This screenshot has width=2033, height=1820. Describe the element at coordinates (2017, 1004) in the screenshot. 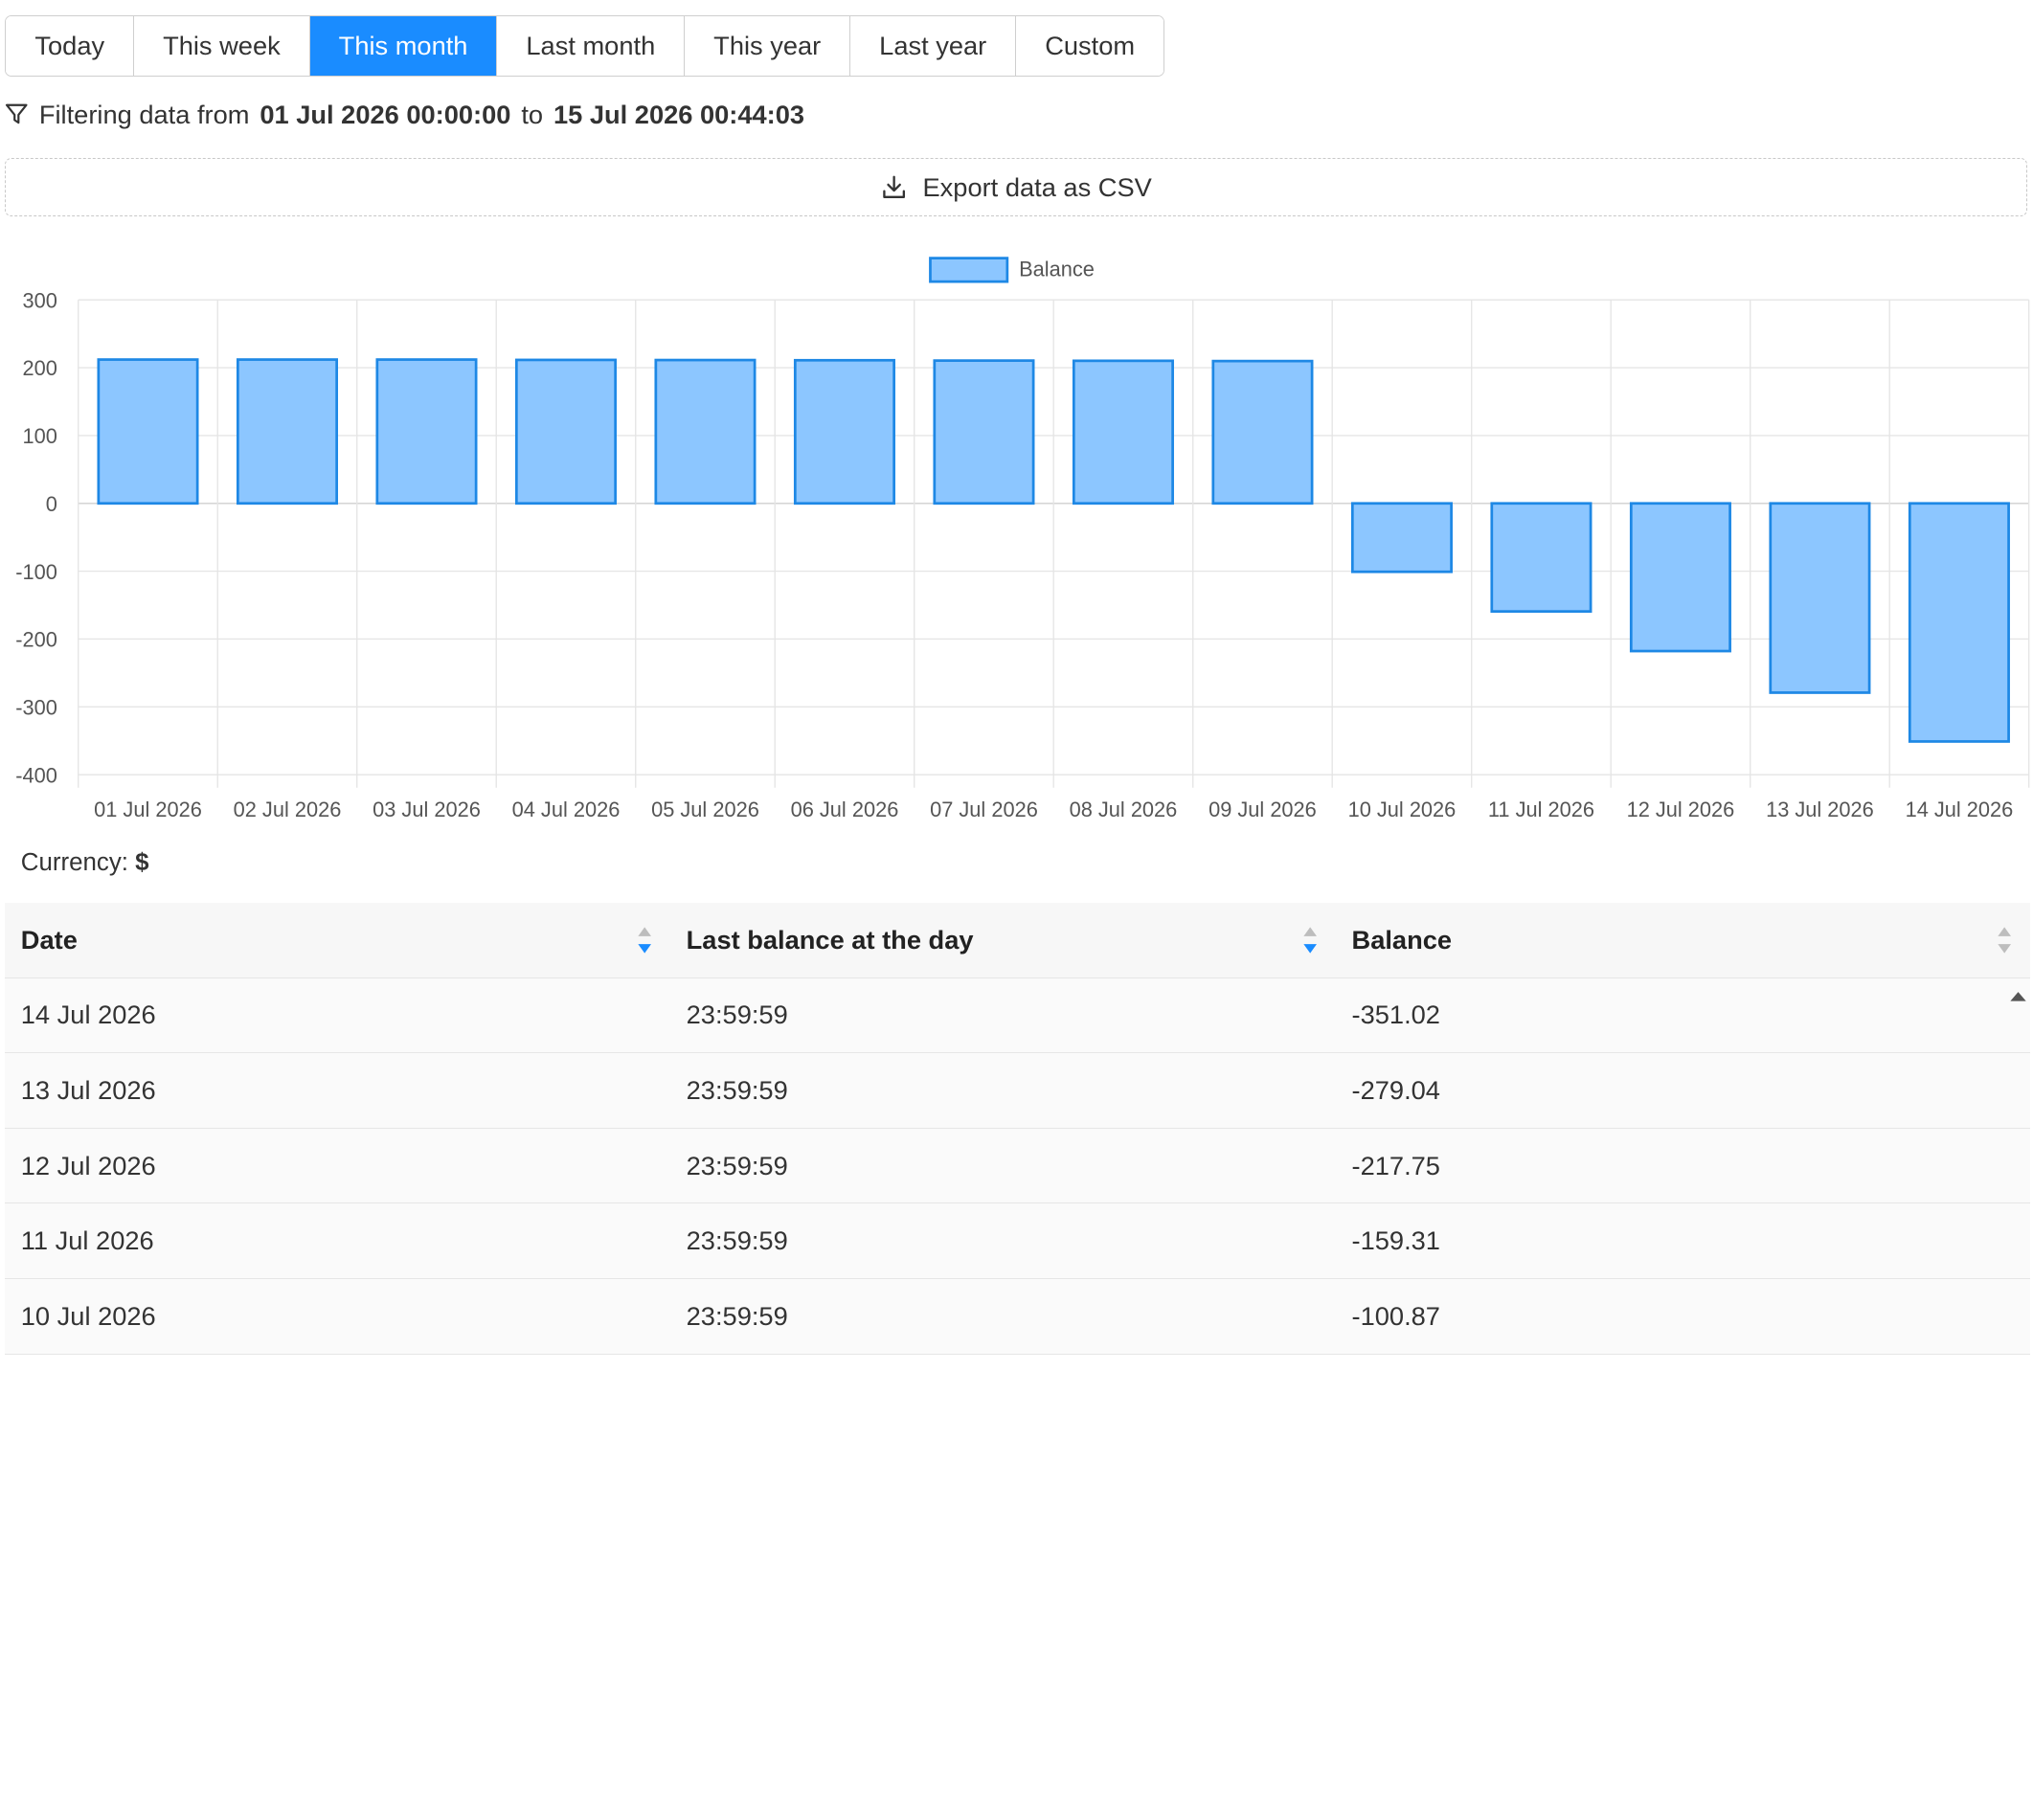

I see `scrollbar-up-button` at that location.